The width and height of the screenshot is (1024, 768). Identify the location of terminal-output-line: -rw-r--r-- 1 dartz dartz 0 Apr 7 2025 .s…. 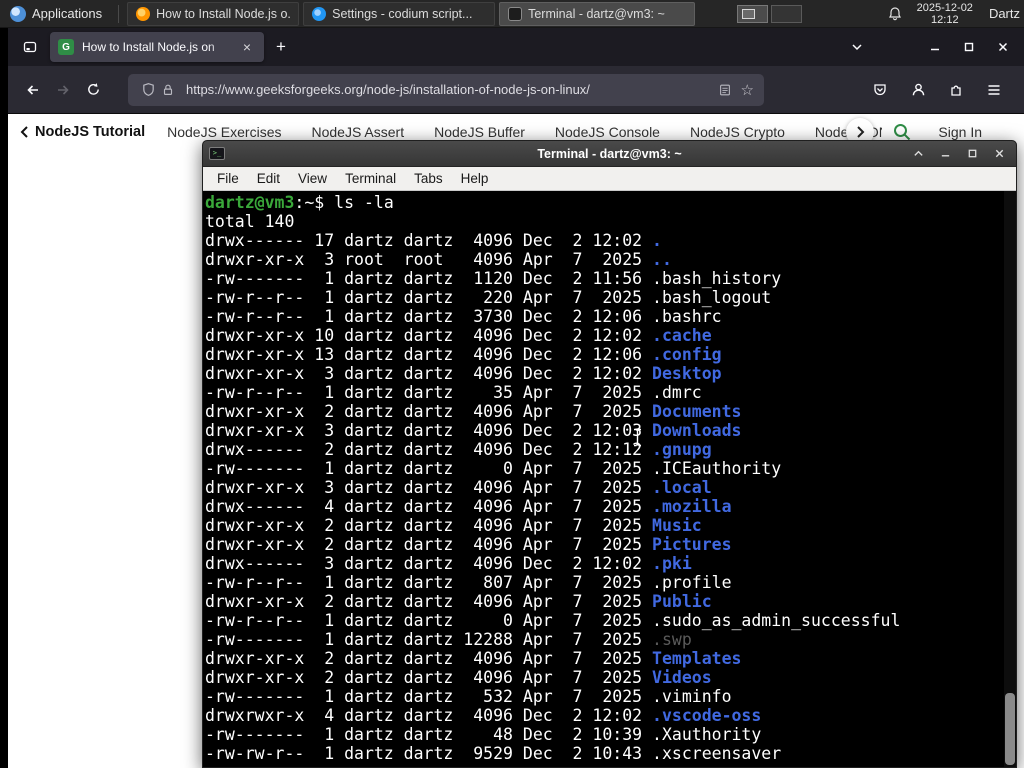
(553, 620).